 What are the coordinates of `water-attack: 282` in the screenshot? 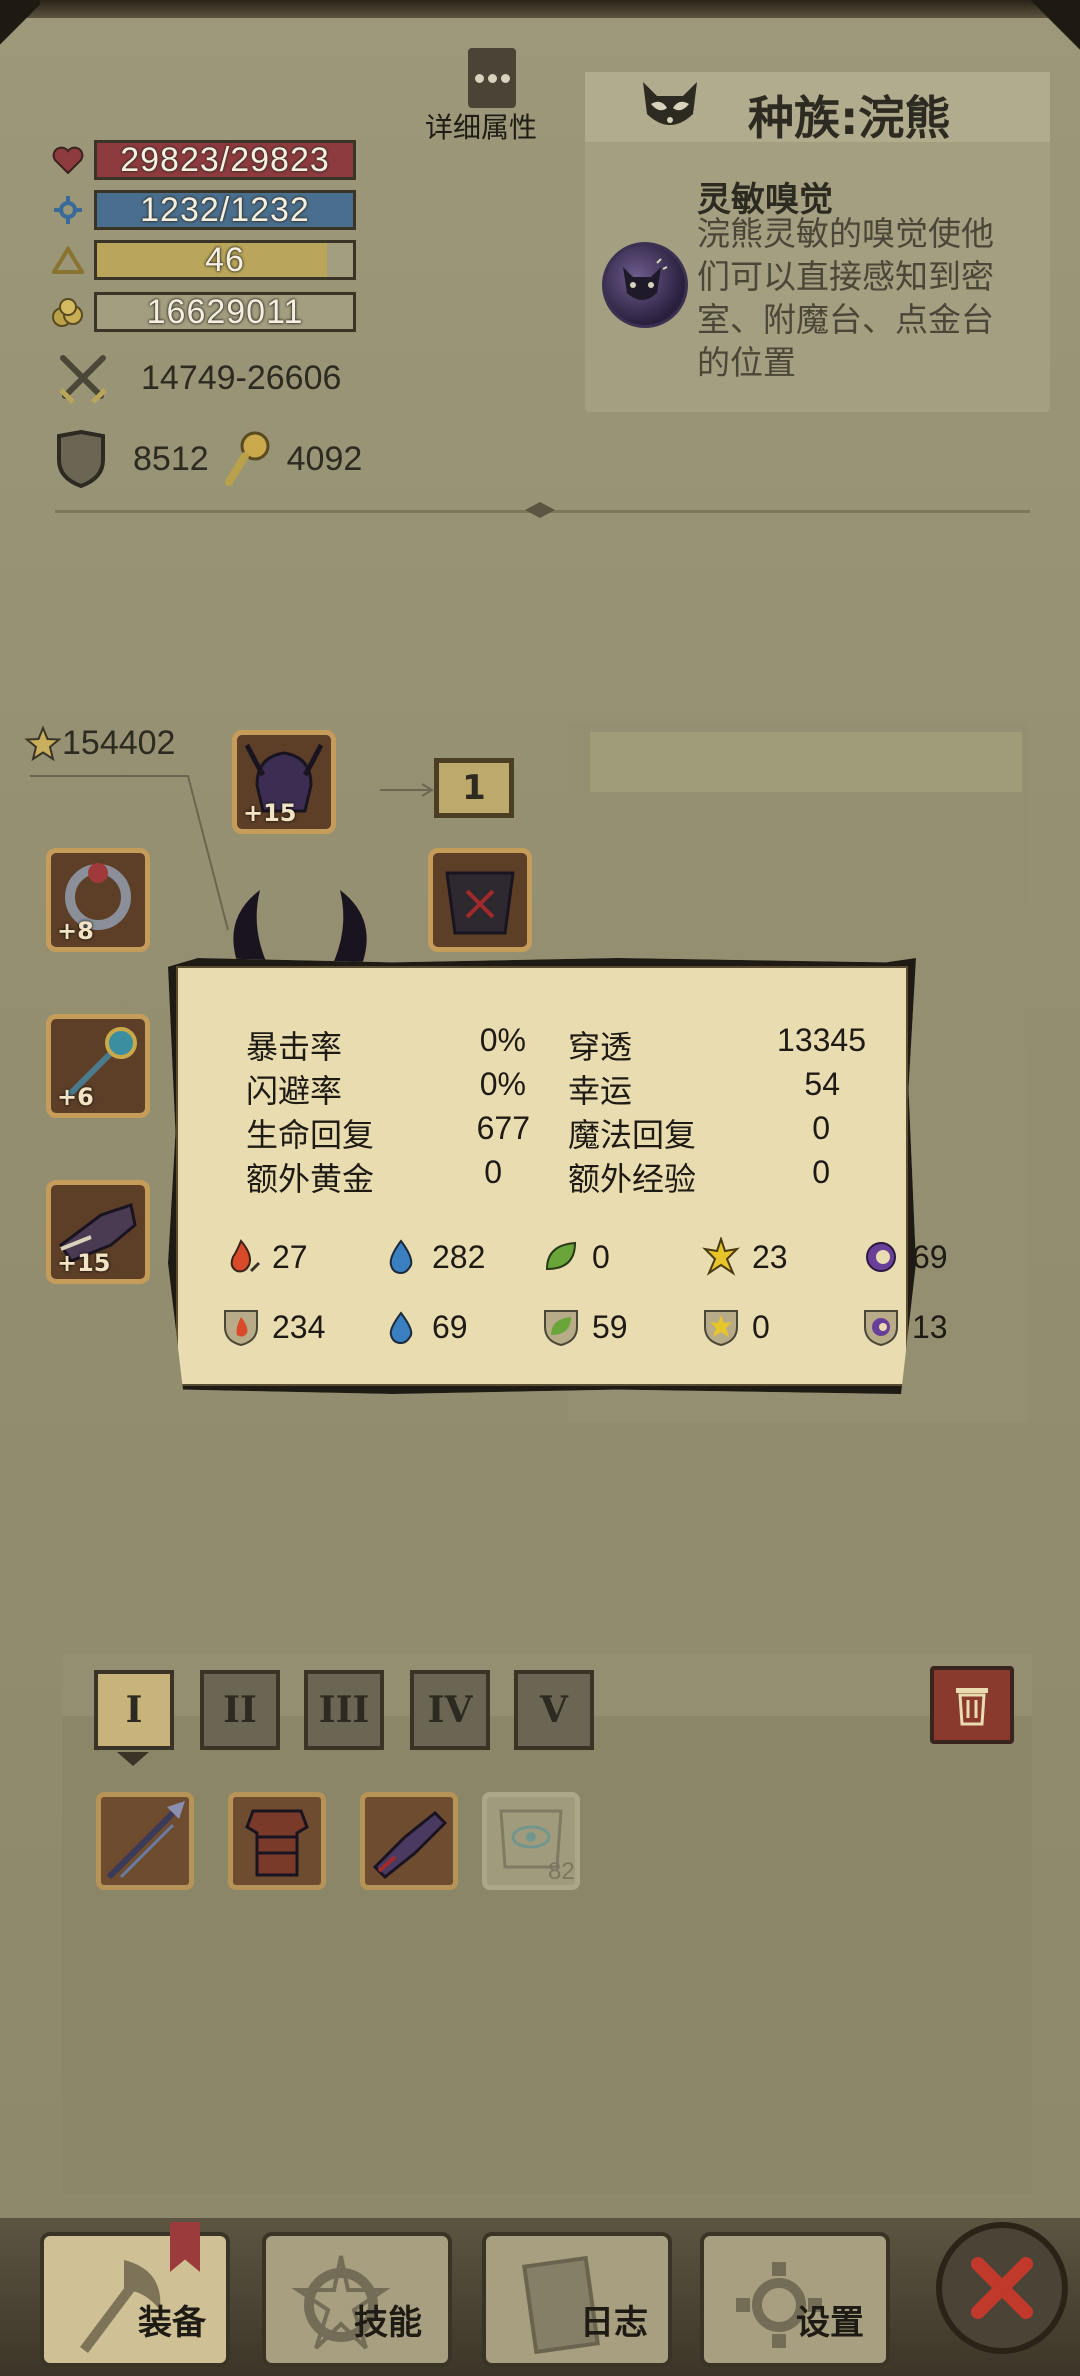 It's located at (460, 1257).